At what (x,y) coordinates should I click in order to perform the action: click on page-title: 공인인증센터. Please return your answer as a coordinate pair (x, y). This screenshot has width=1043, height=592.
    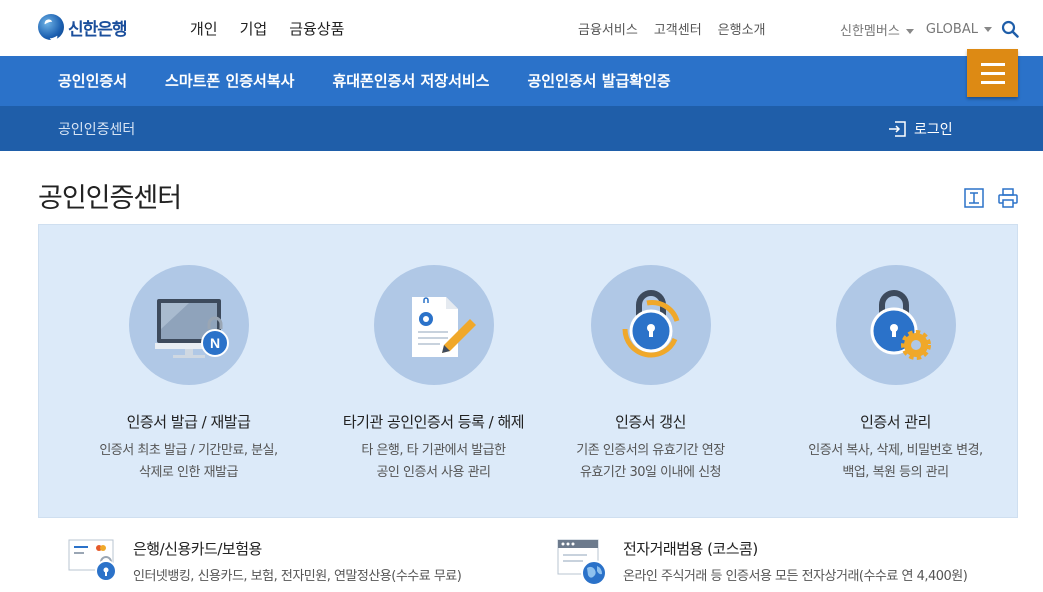
    Looking at the image, I should click on (110, 198).